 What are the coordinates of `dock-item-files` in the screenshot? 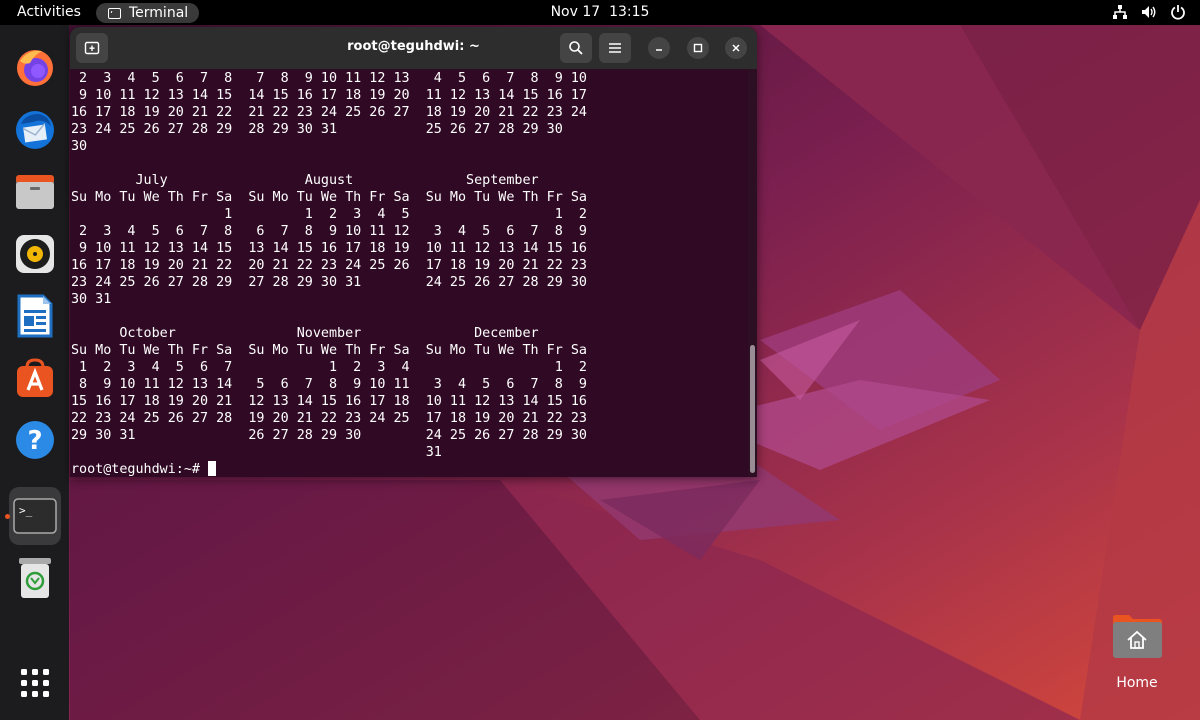 It's located at (35, 192).